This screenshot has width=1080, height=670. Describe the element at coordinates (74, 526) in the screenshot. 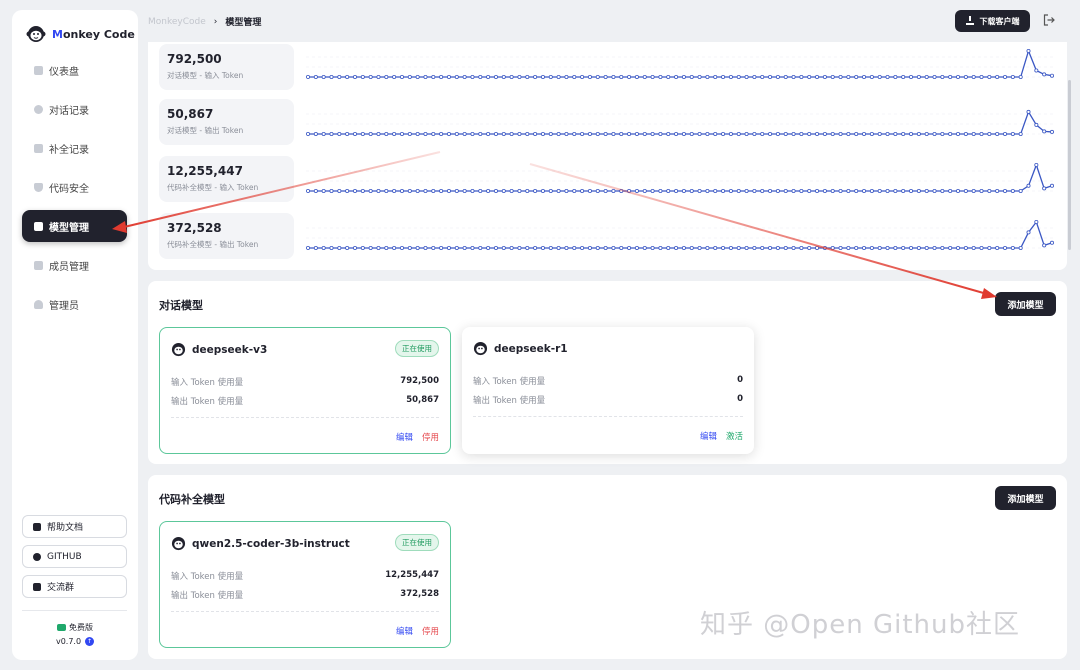

I see `help-docs-button: 帮助文档` at that location.